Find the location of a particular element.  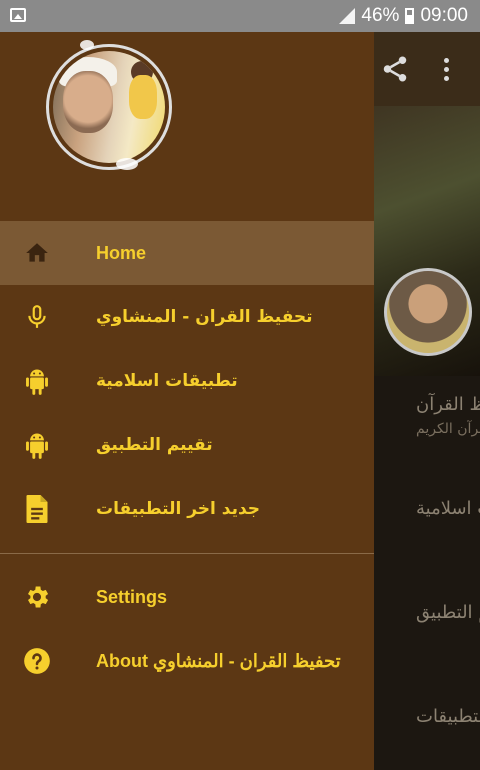

menu-item-label: تطبيقات اسلامية is located at coordinates (167, 381).